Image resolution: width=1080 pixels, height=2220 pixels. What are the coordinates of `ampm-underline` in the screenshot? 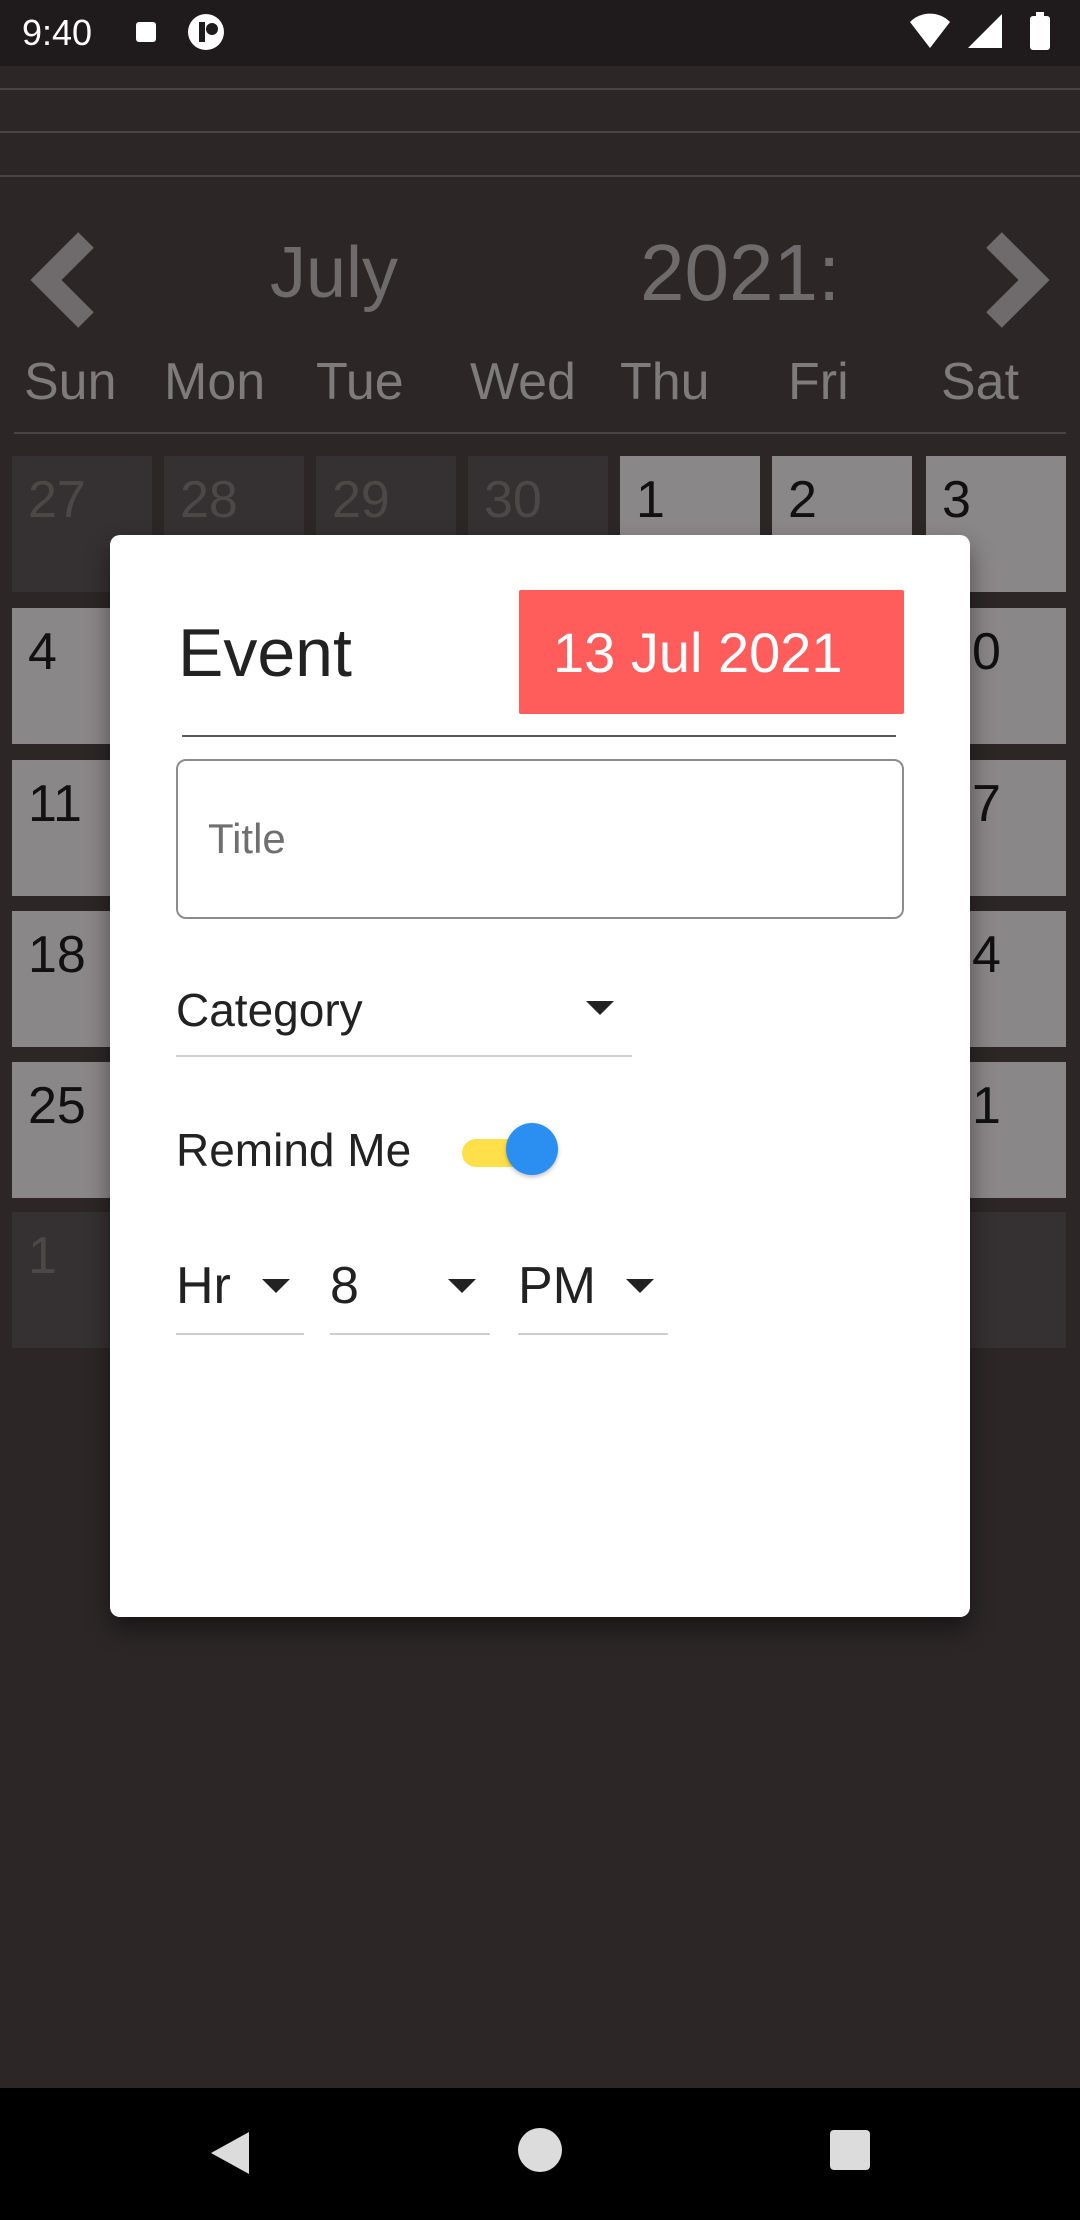 It's located at (593, 1334).